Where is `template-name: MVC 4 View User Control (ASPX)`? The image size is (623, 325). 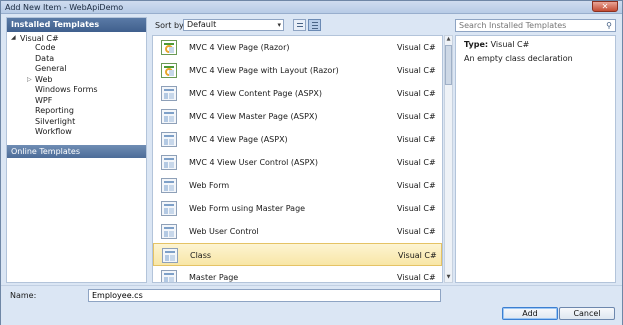
template-name: MVC 4 View User Control (ASPX) is located at coordinates (253, 162).